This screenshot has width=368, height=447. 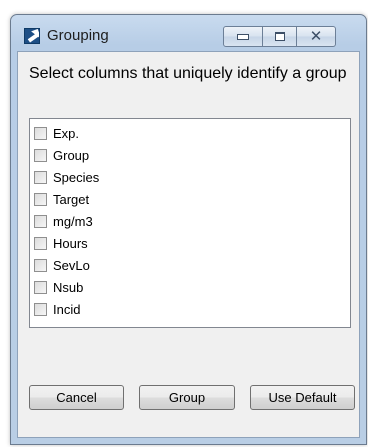 What do you see at coordinates (192, 243) in the screenshot?
I see `column-item: Hours` at bounding box center [192, 243].